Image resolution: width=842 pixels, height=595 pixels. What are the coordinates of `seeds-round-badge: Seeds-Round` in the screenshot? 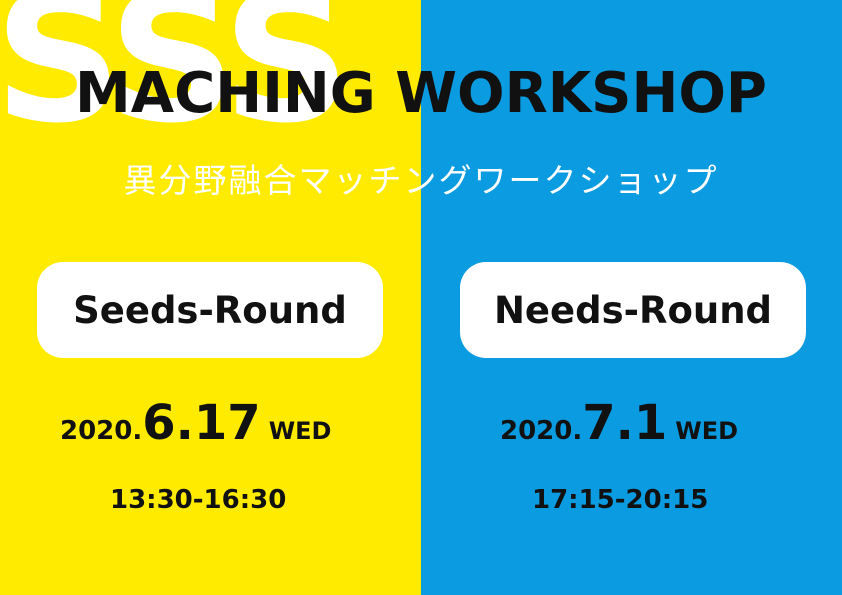 It's located at (210, 310).